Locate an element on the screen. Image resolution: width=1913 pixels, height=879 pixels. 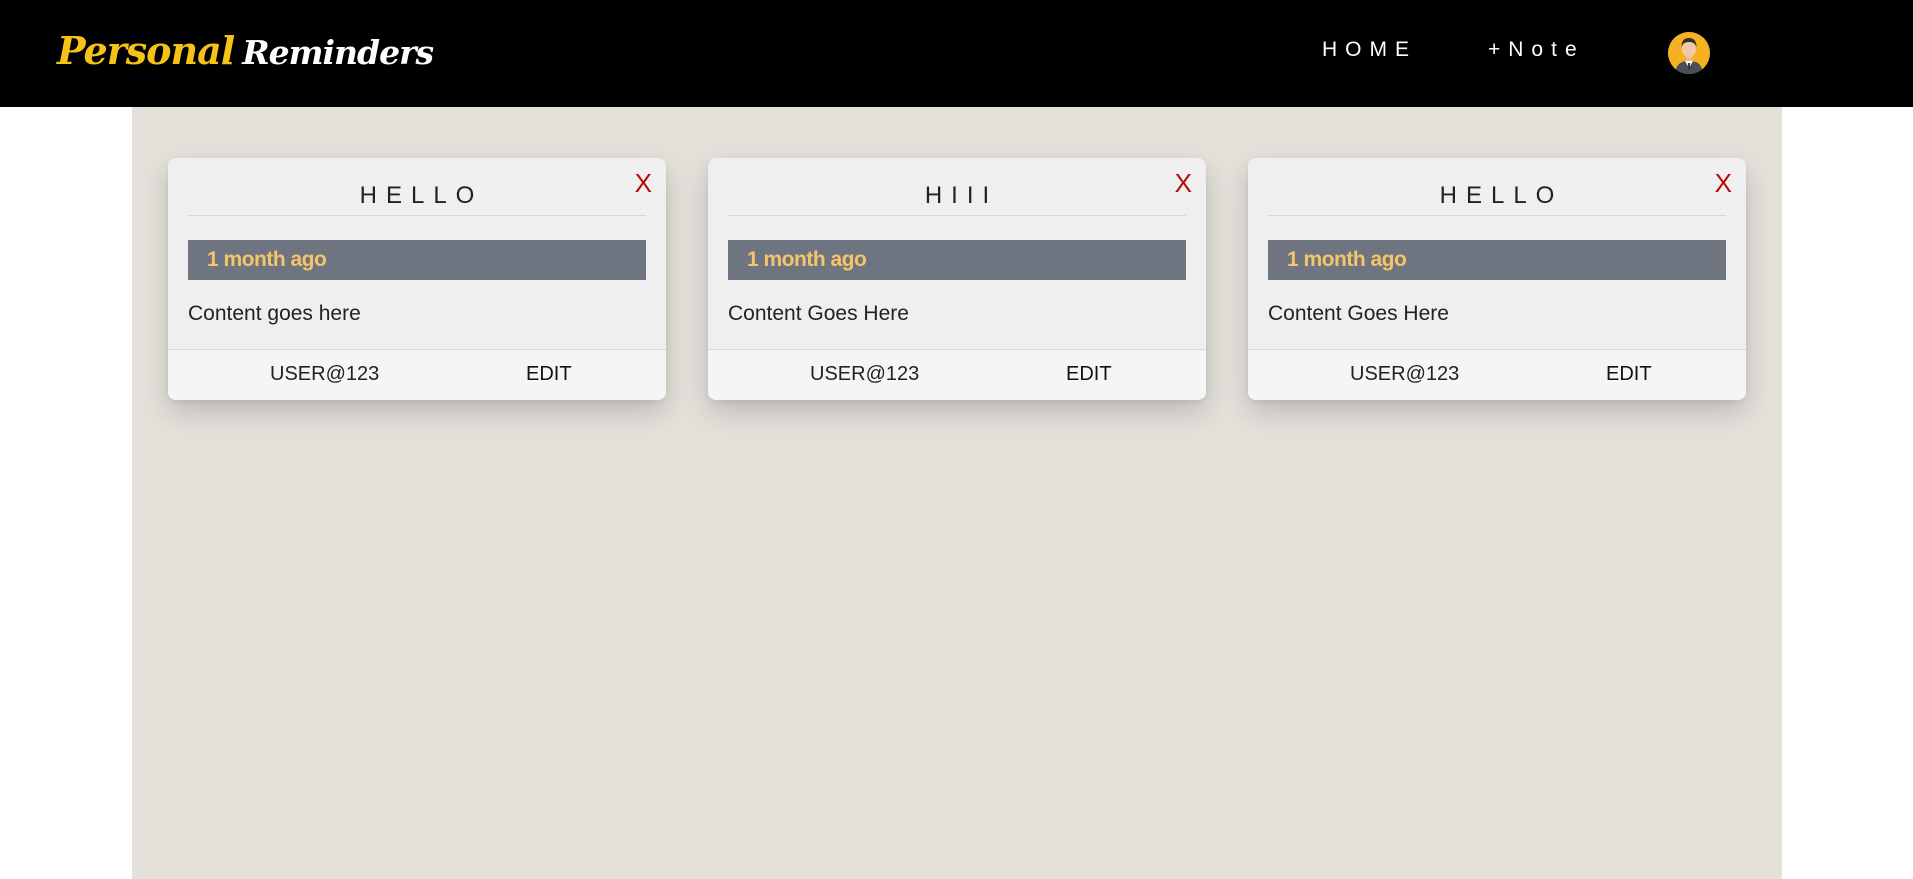
avatar-figure-icon is located at coordinates (1689, 53).